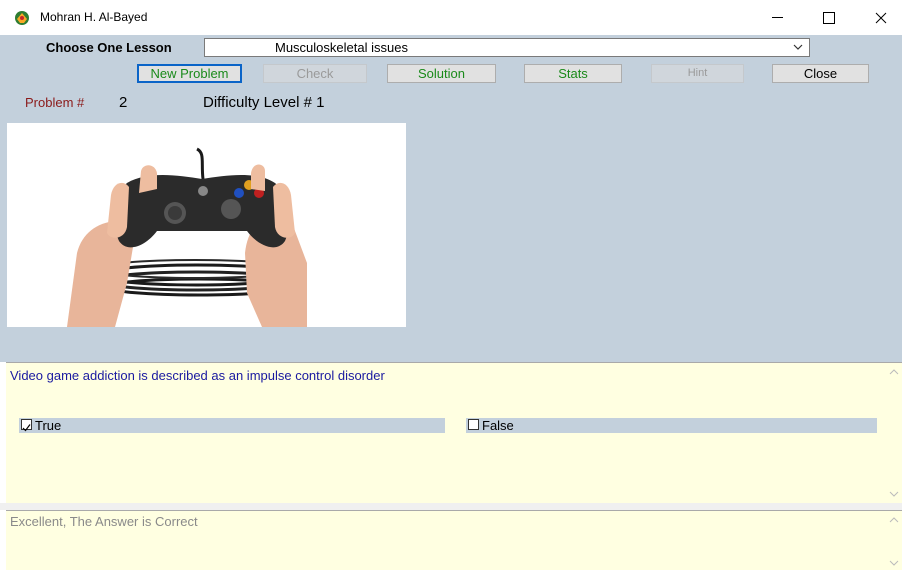  I want to click on option-false: False, so click(671, 425).